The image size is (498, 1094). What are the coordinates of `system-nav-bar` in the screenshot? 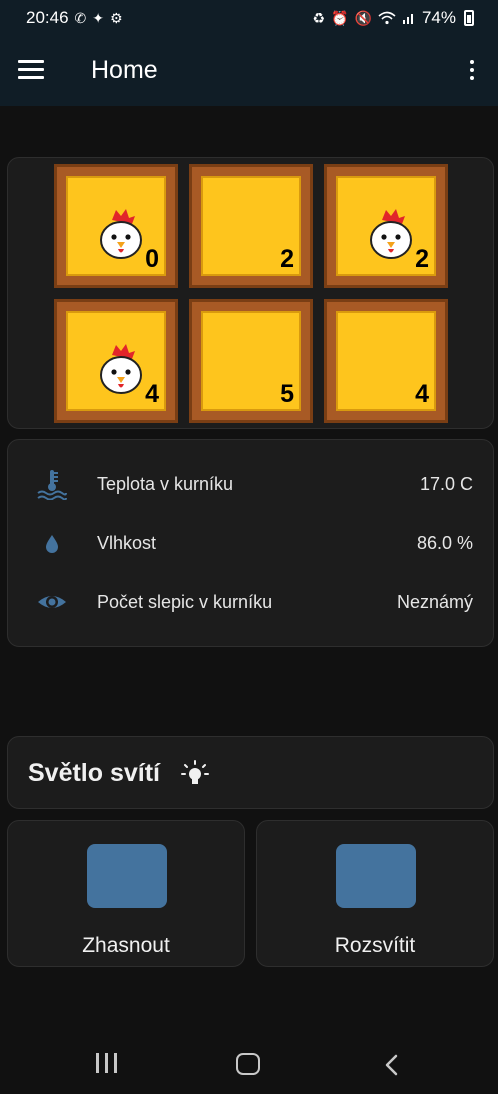 It's located at (249, 1065).